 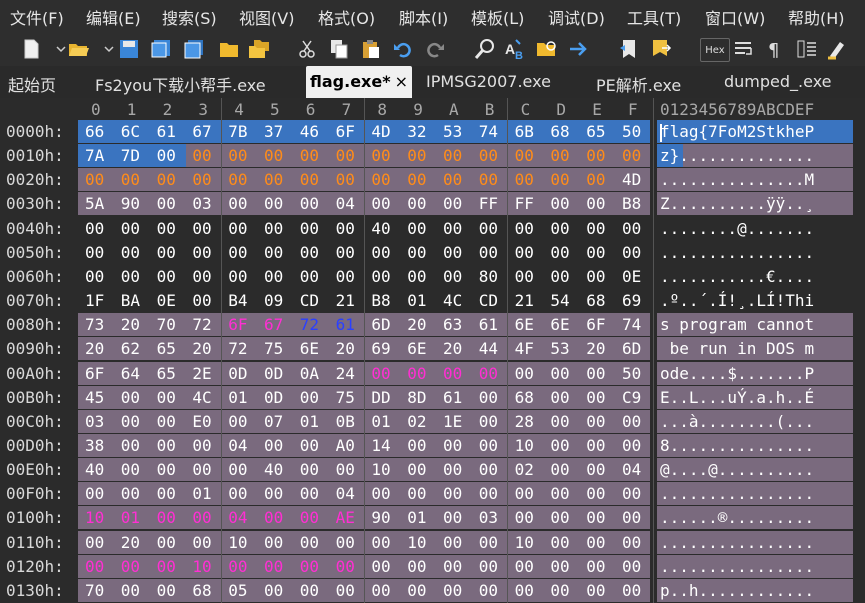 I want to click on hex-byte: 80, so click(x=488, y=276).